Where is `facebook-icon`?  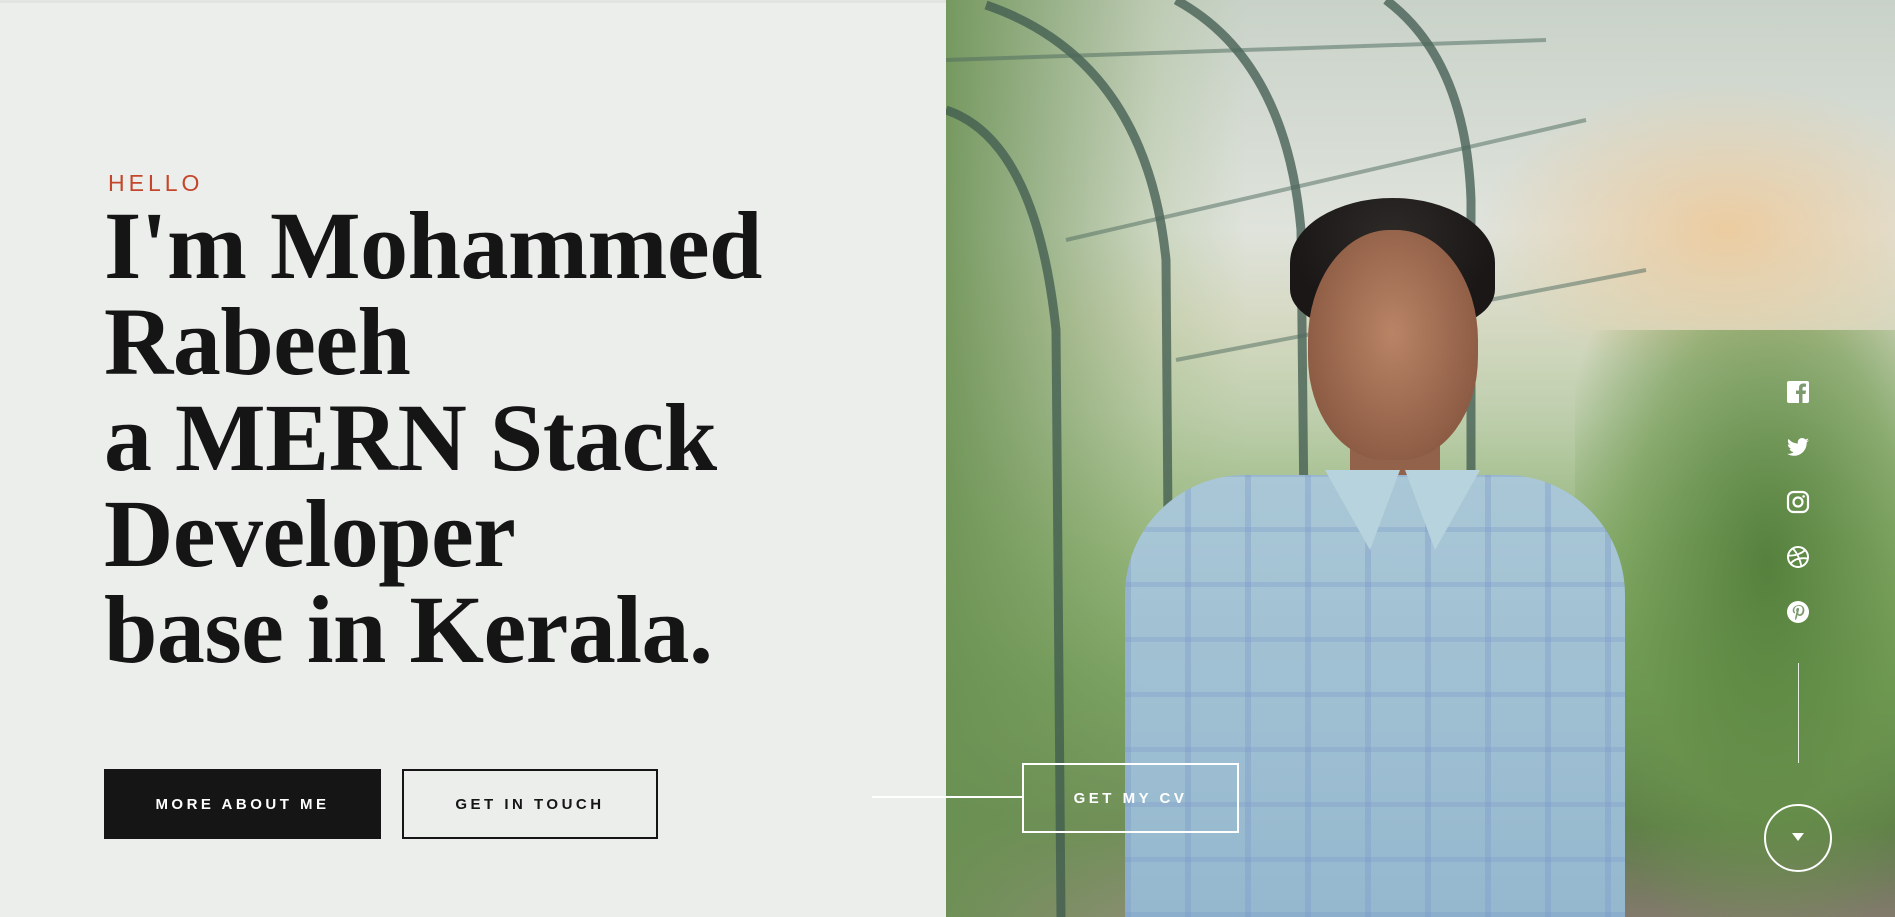 facebook-icon is located at coordinates (1798, 392).